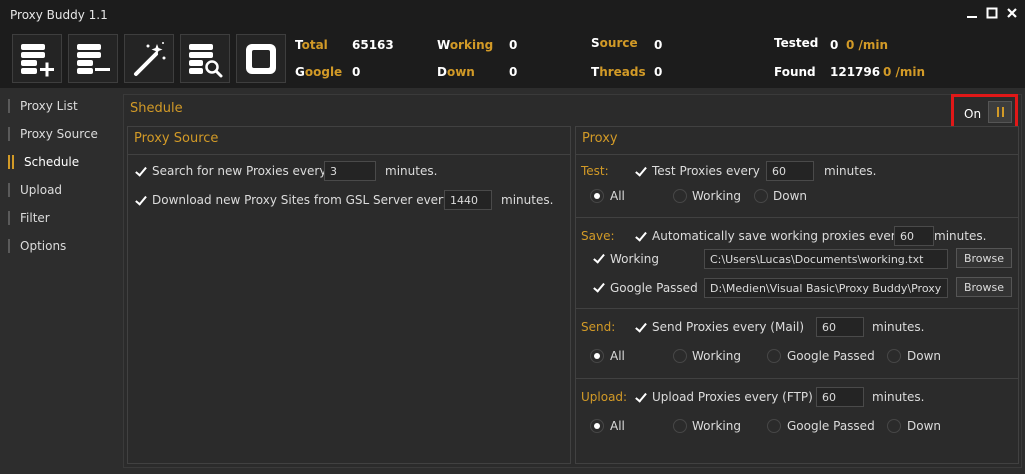  I want to click on search-proxies-checkbox, so click(141, 172).